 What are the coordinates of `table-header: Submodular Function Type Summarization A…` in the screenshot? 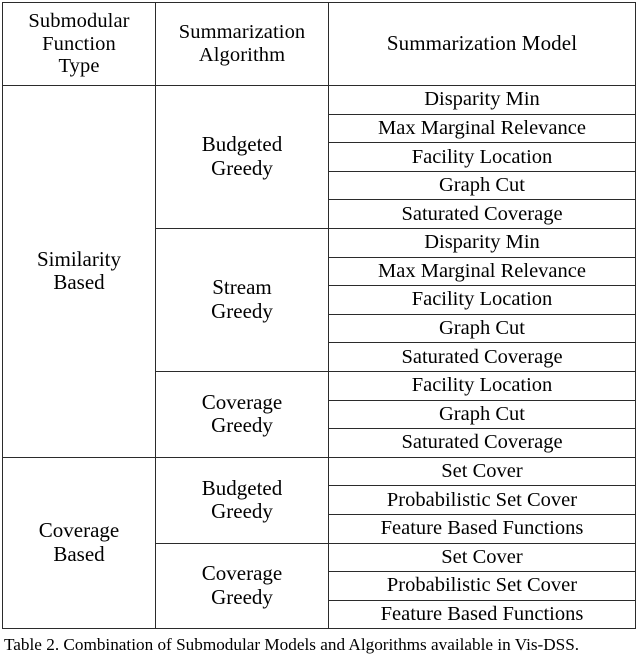 It's located at (319, 44).